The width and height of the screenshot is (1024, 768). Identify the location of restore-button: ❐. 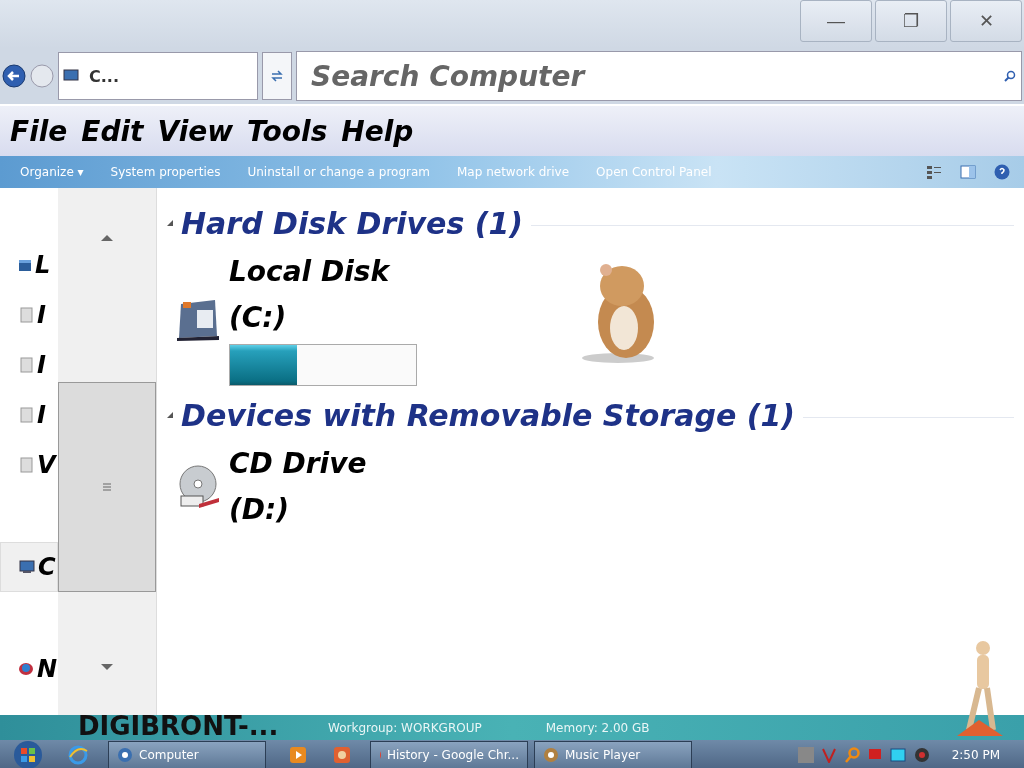
(911, 21).